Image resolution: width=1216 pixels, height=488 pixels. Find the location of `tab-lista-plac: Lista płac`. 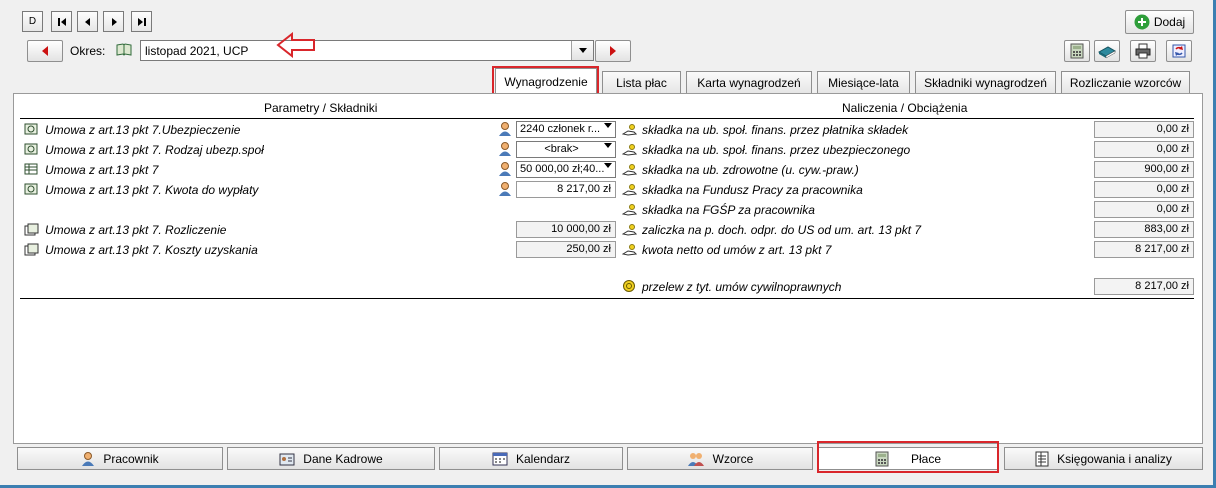

tab-lista-plac: Lista płac is located at coordinates (641, 82).